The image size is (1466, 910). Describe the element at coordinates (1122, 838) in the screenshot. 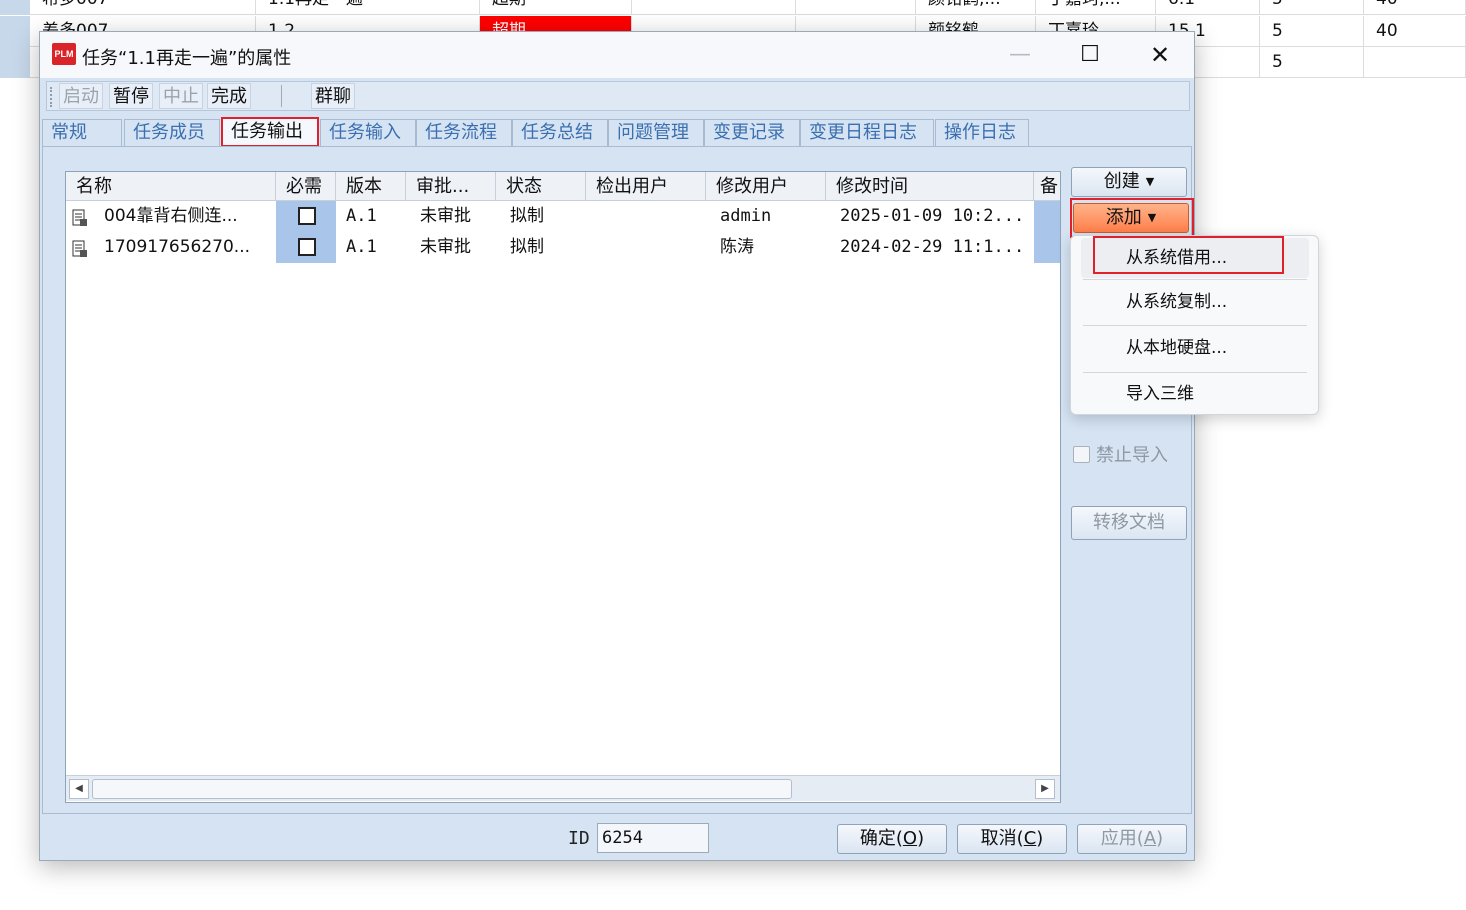

I see `apply-label: 应用(` at that location.